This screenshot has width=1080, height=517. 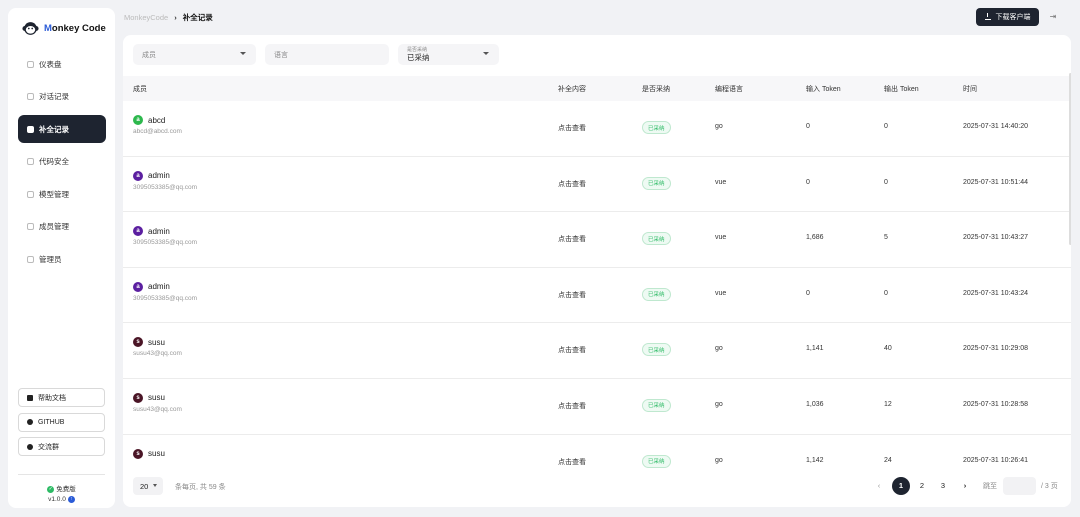 What do you see at coordinates (52, 398) in the screenshot?
I see `help-docs-label: 帮助文档` at bounding box center [52, 398].